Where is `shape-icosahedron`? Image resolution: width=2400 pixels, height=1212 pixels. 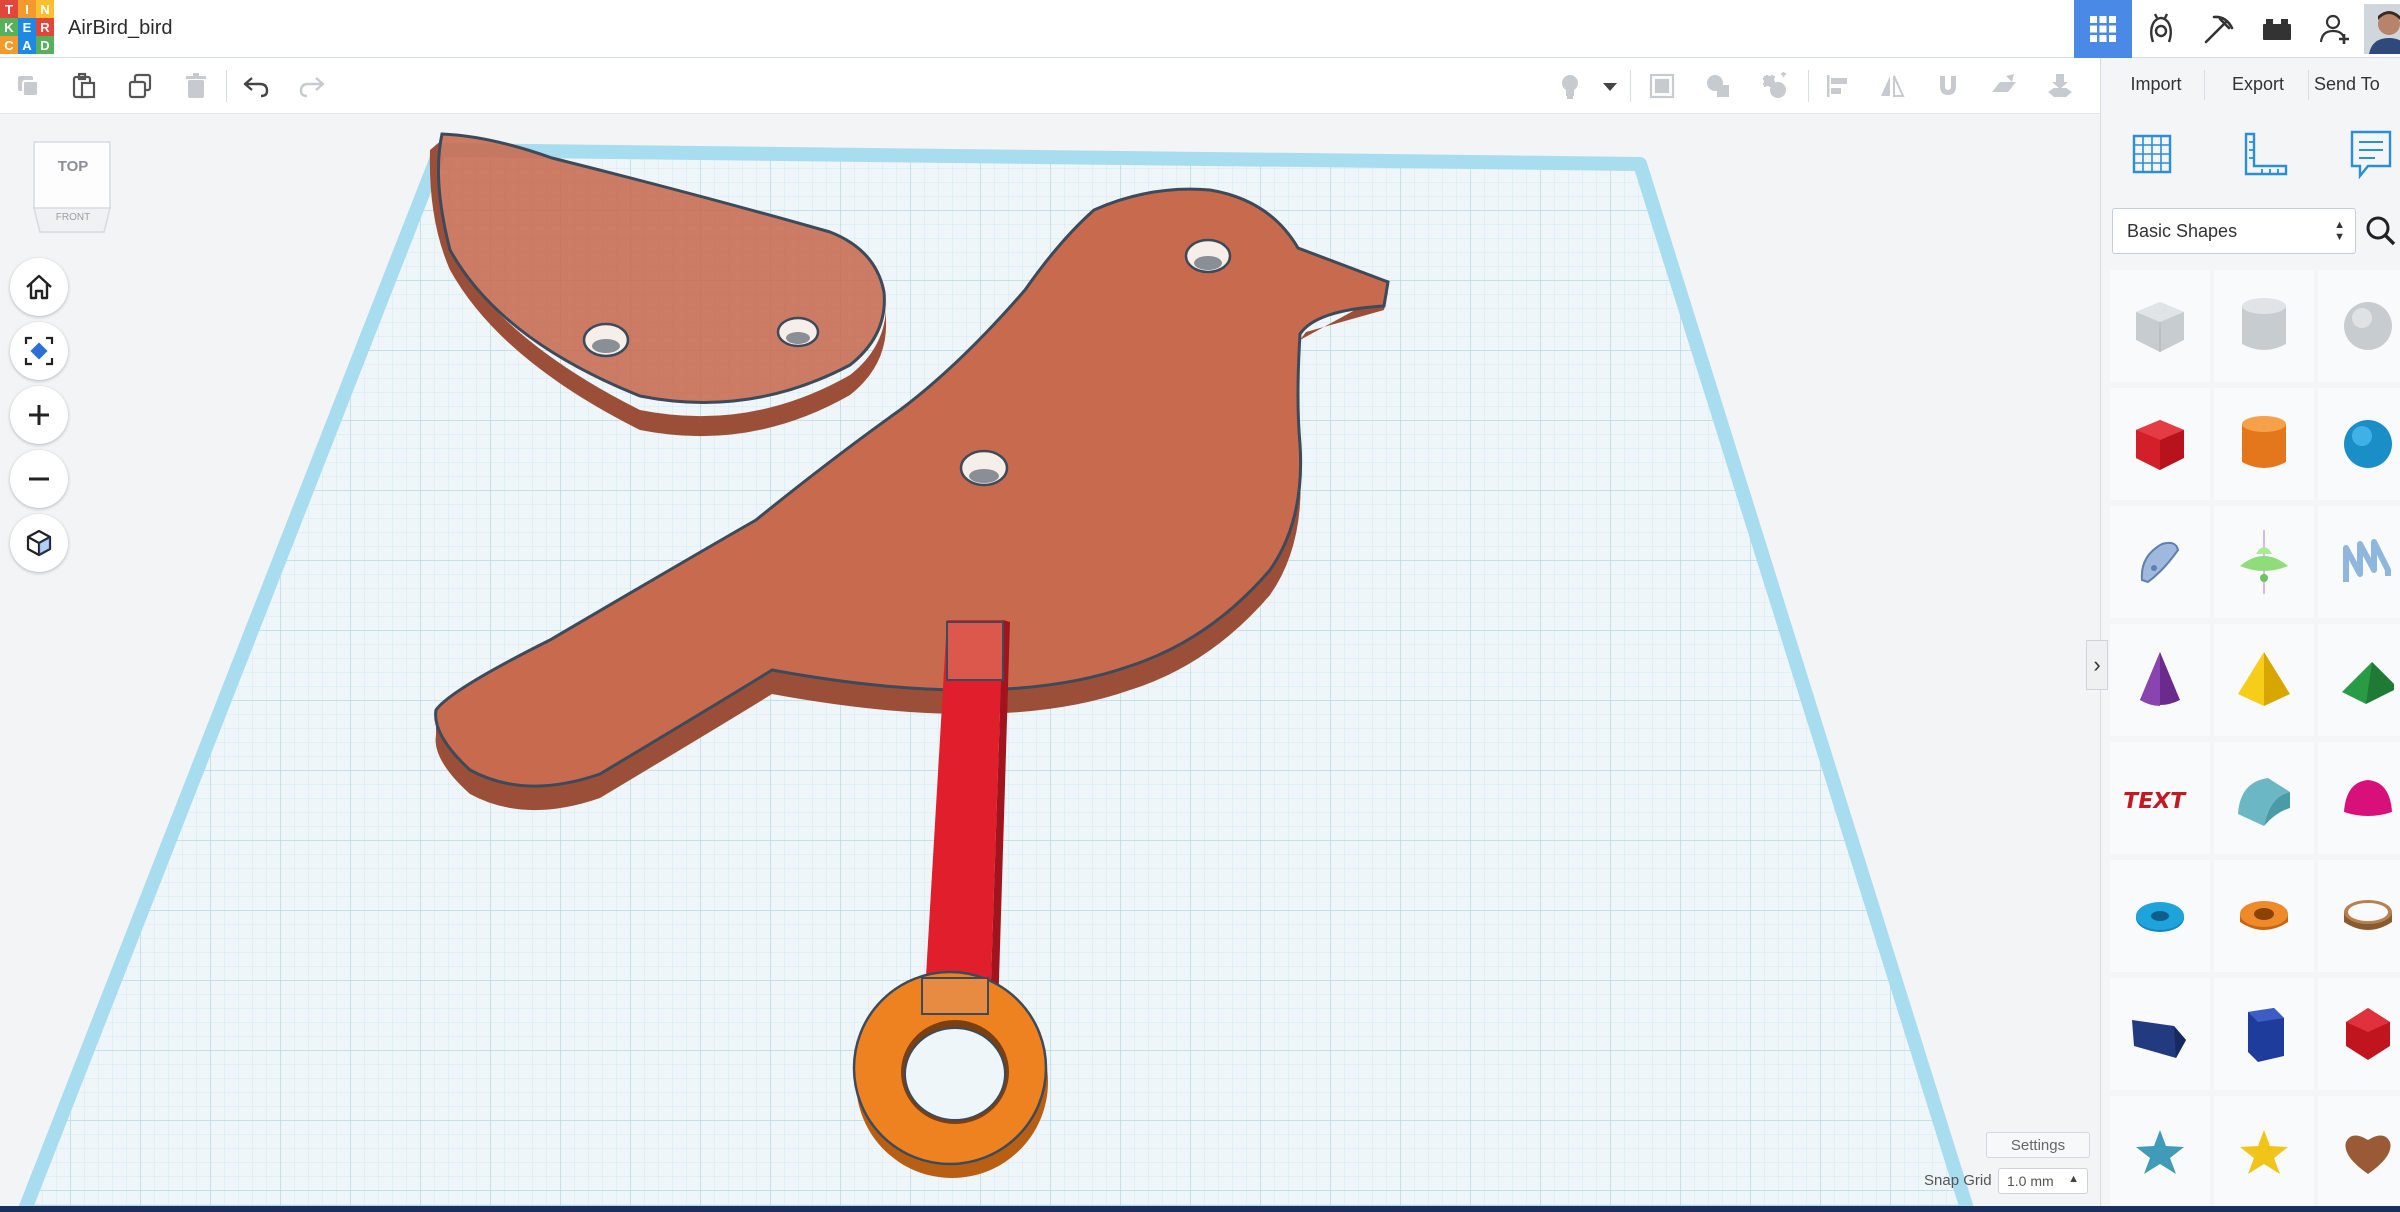 shape-icosahedron is located at coordinates (2359, 1034).